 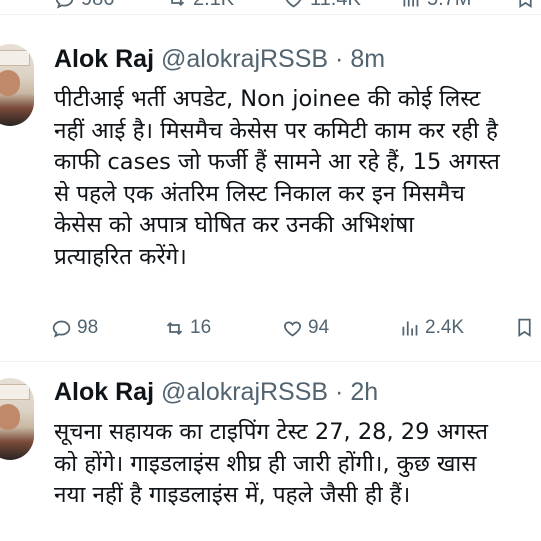 What do you see at coordinates (88, 327) in the screenshot?
I see `reply-count: 98` at bounding box center [88, 327].